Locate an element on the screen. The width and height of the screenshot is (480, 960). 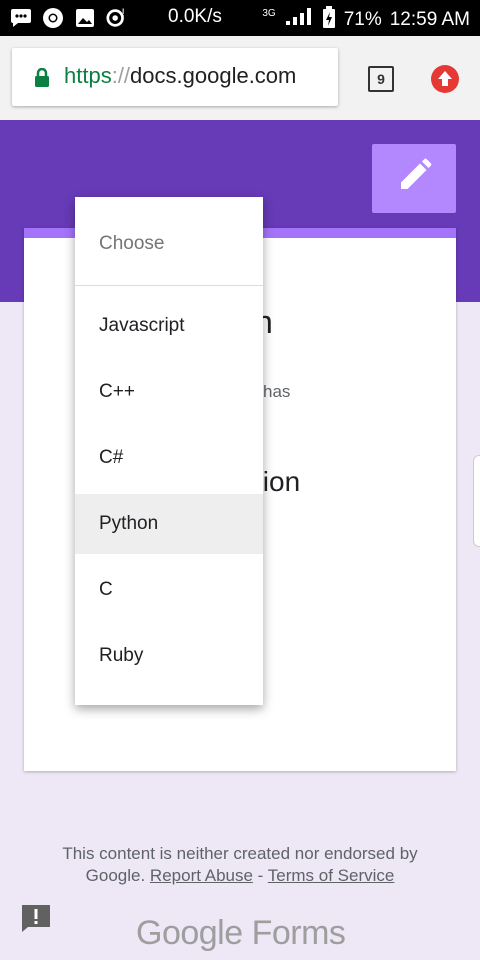
brand-google: Google is located at coordinates (189, 933).